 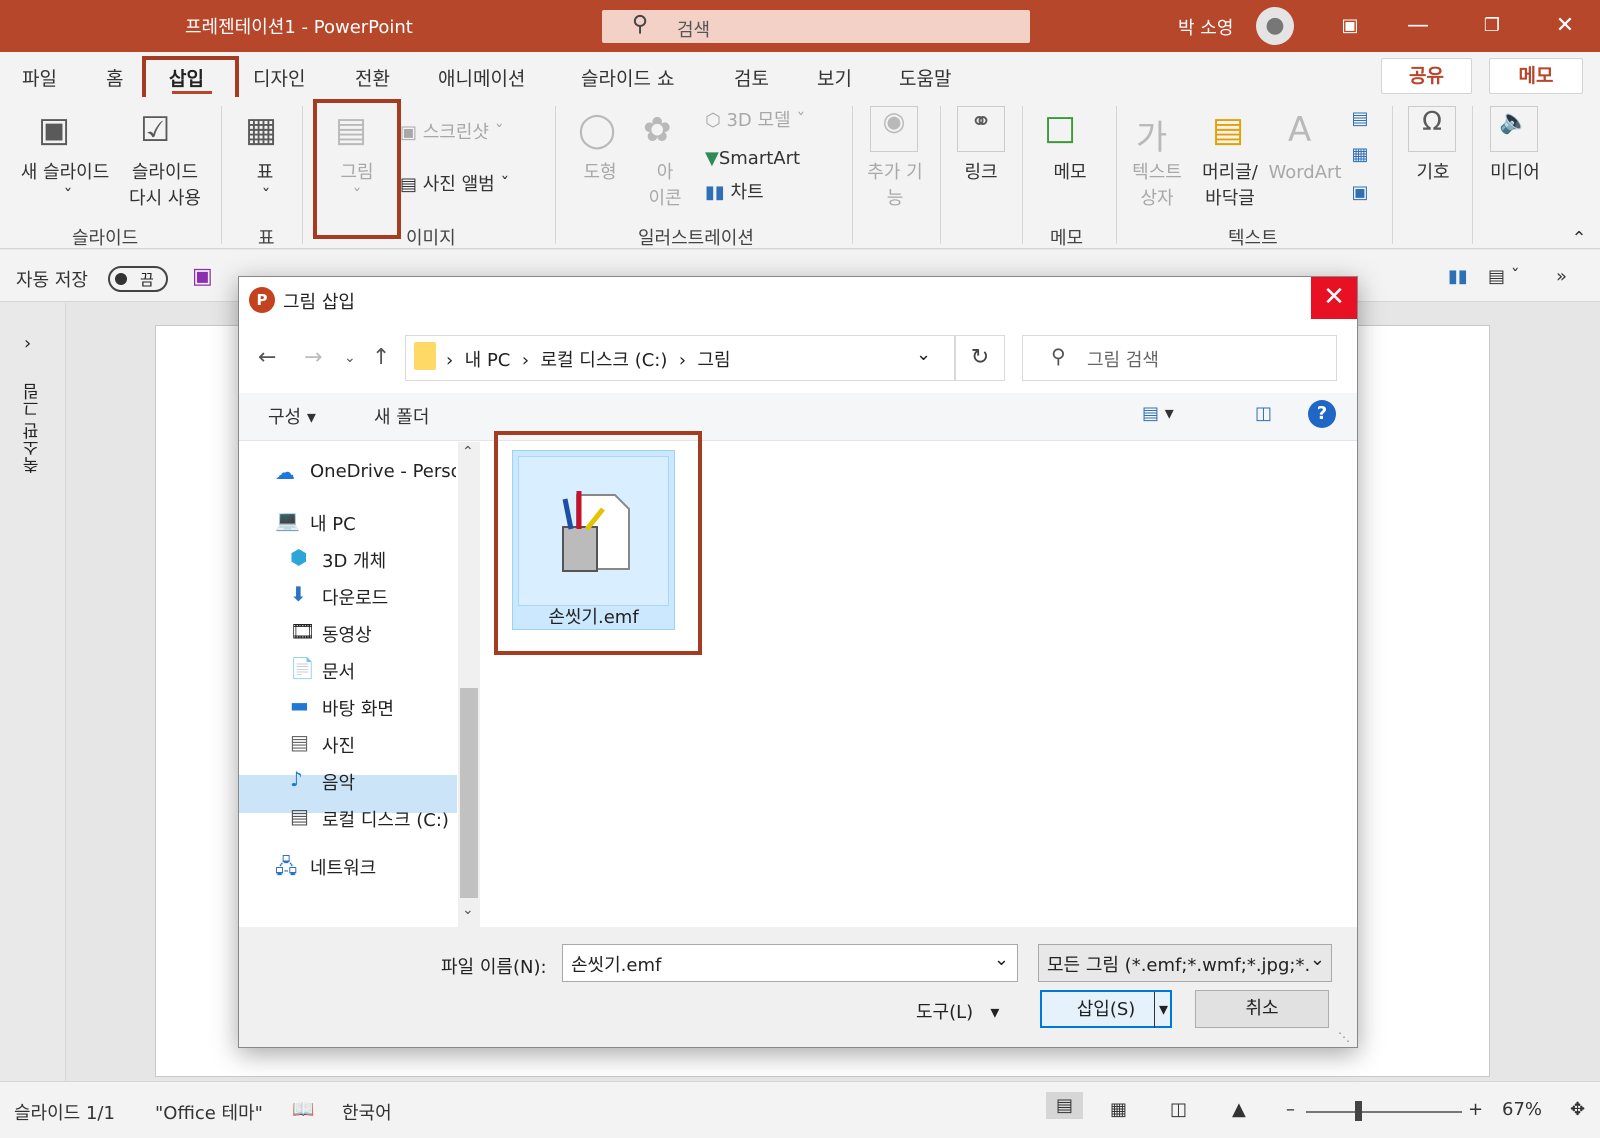 I want to click on filetype-select: 모든 그림 (*.emf;*.wmf;*.jpg;*. ⌄, so click(x=1185, y=963).